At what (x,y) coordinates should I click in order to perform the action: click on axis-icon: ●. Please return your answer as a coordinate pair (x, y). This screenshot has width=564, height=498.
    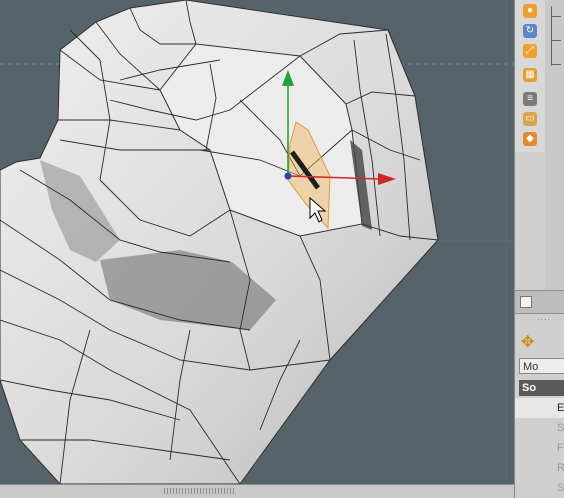
    Looking at the image, I should click on (530, 11).